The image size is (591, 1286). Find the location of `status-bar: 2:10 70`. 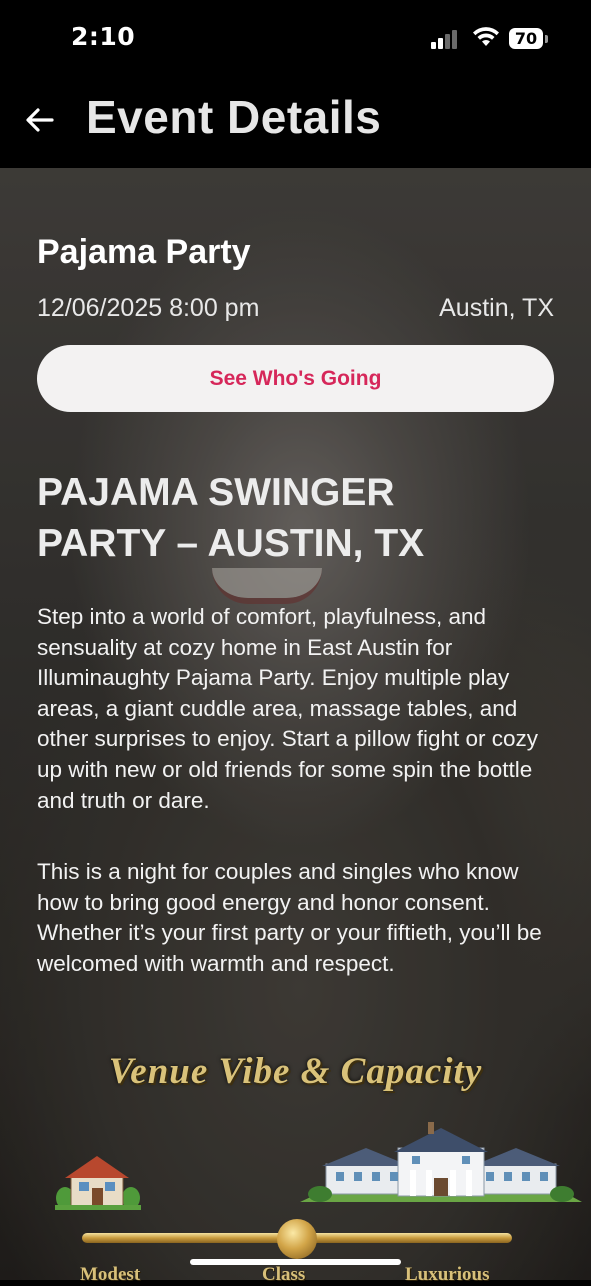

status-bar: 2:10 70 is located at coordinates (295, 40).